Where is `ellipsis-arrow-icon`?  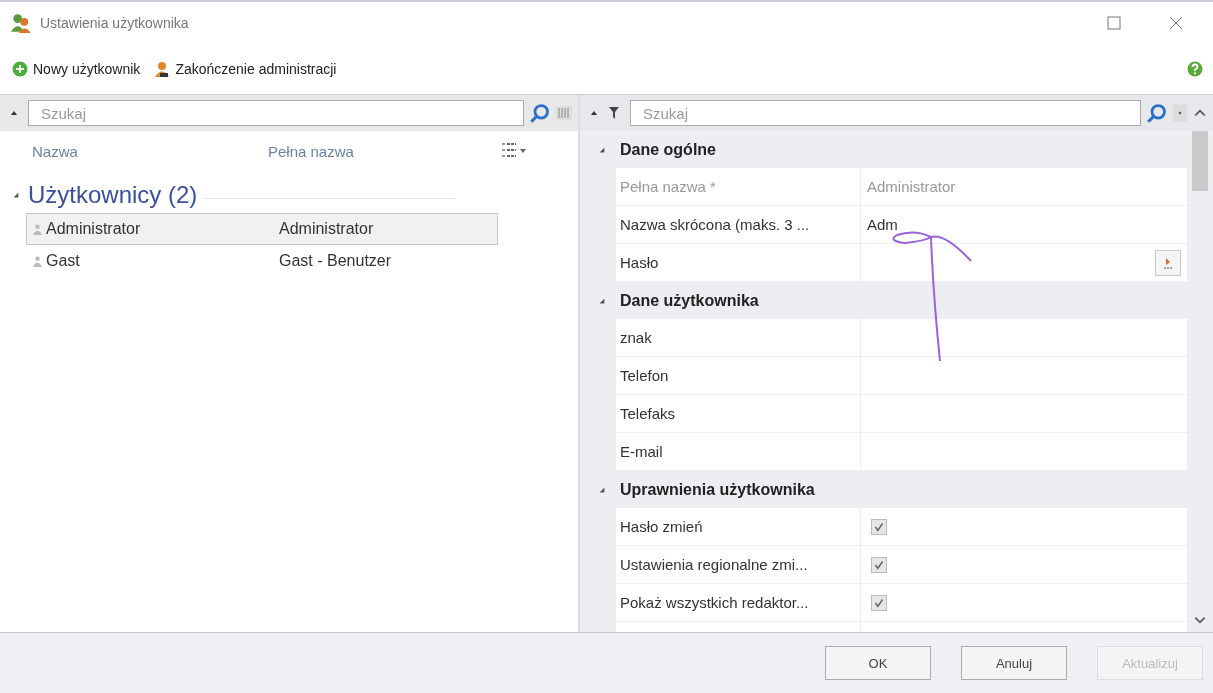
ellipsis-arrow-icon is located at coordinates (1168, 262).